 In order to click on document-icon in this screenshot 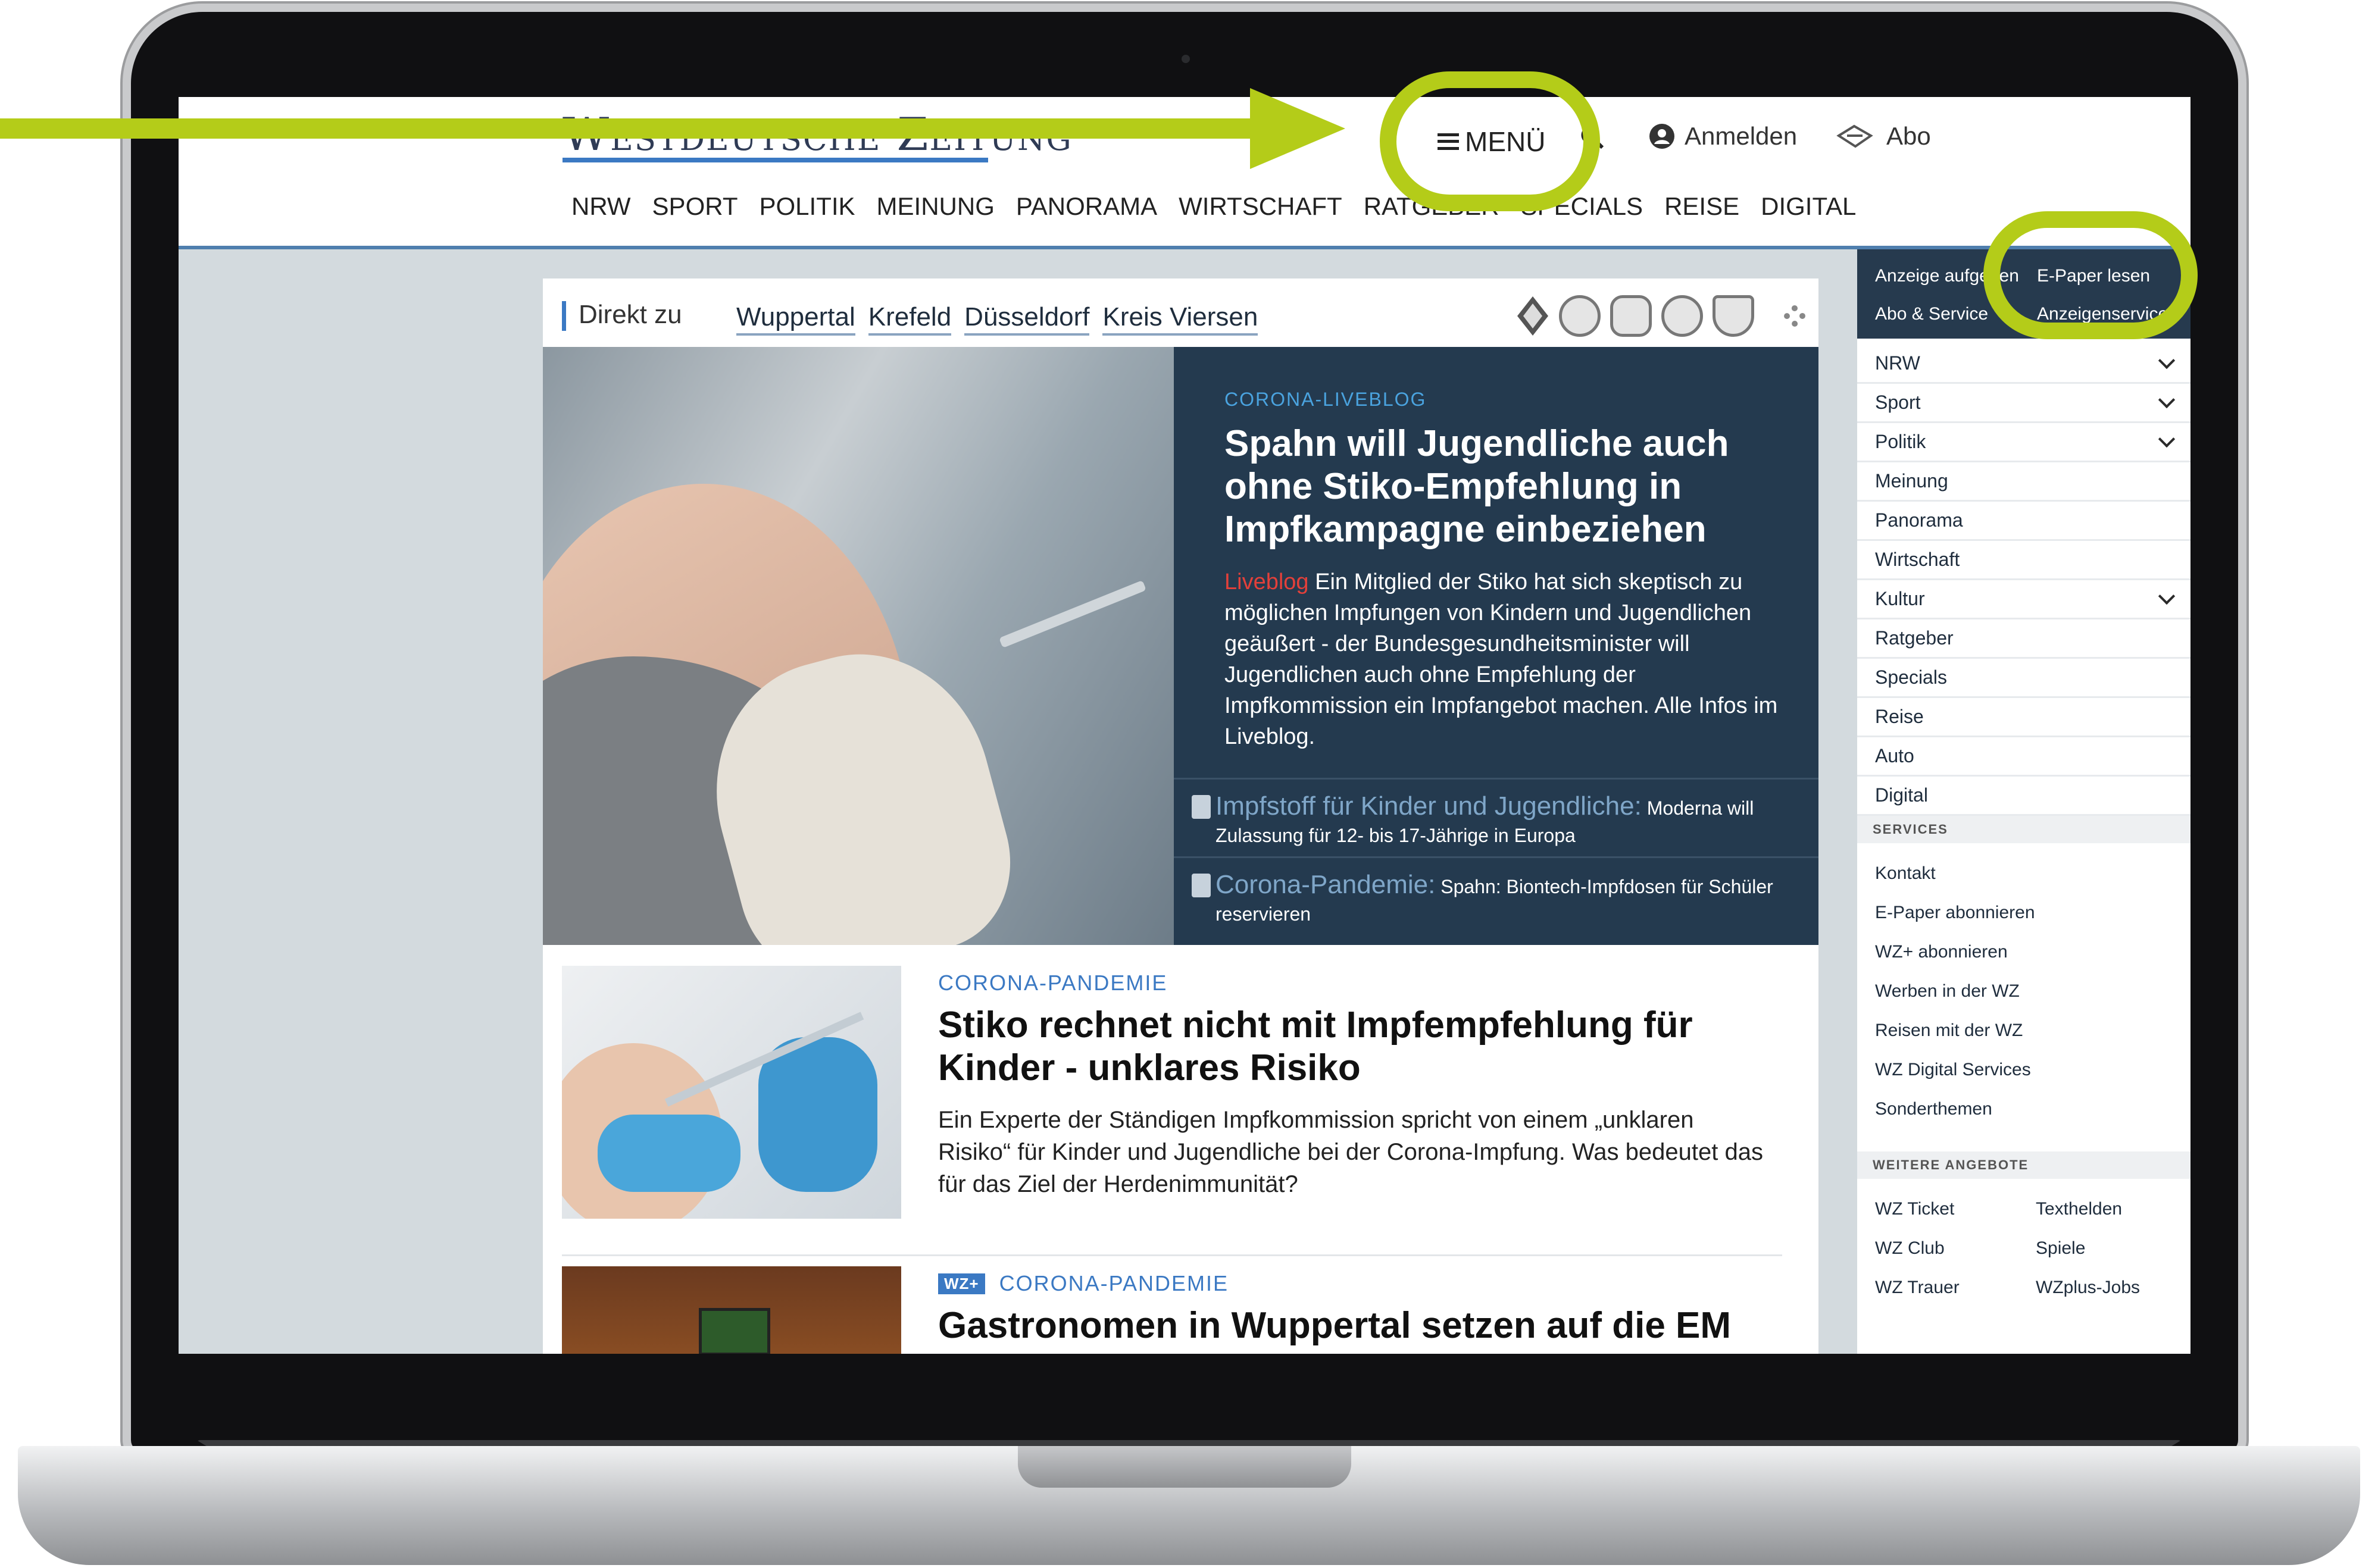, I will do `click(1201, 886)`.